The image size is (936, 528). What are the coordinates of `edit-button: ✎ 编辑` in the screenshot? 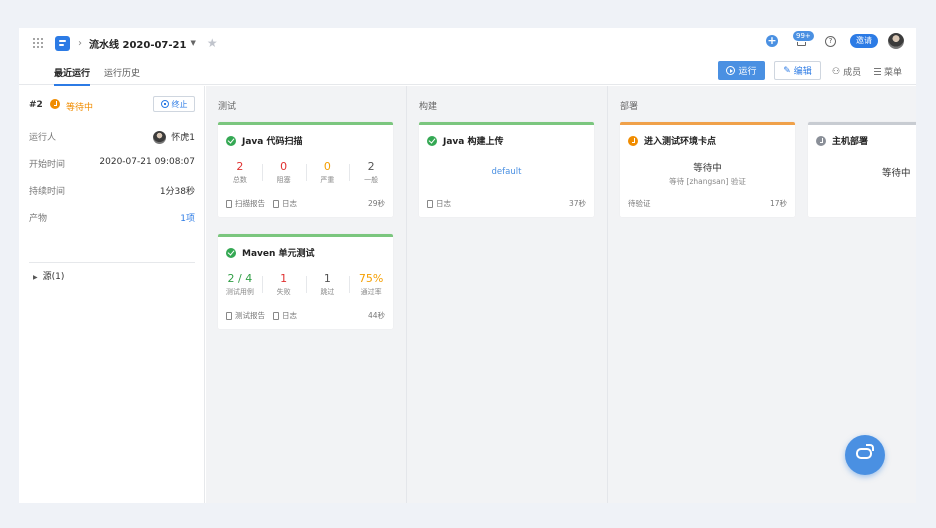 It's located at (797, 70).